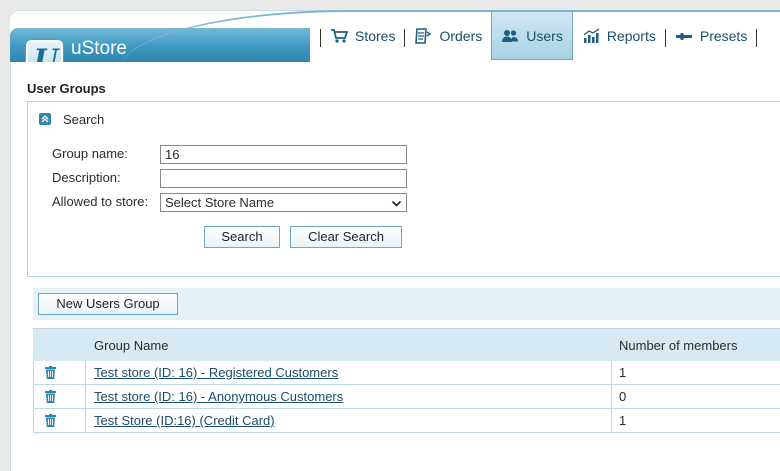 Image resolution: width=780 pixels, height=471 pixels. I want to click on group-name-cell: Test Store (ID:16) (Credit Card), so click(349, 420).